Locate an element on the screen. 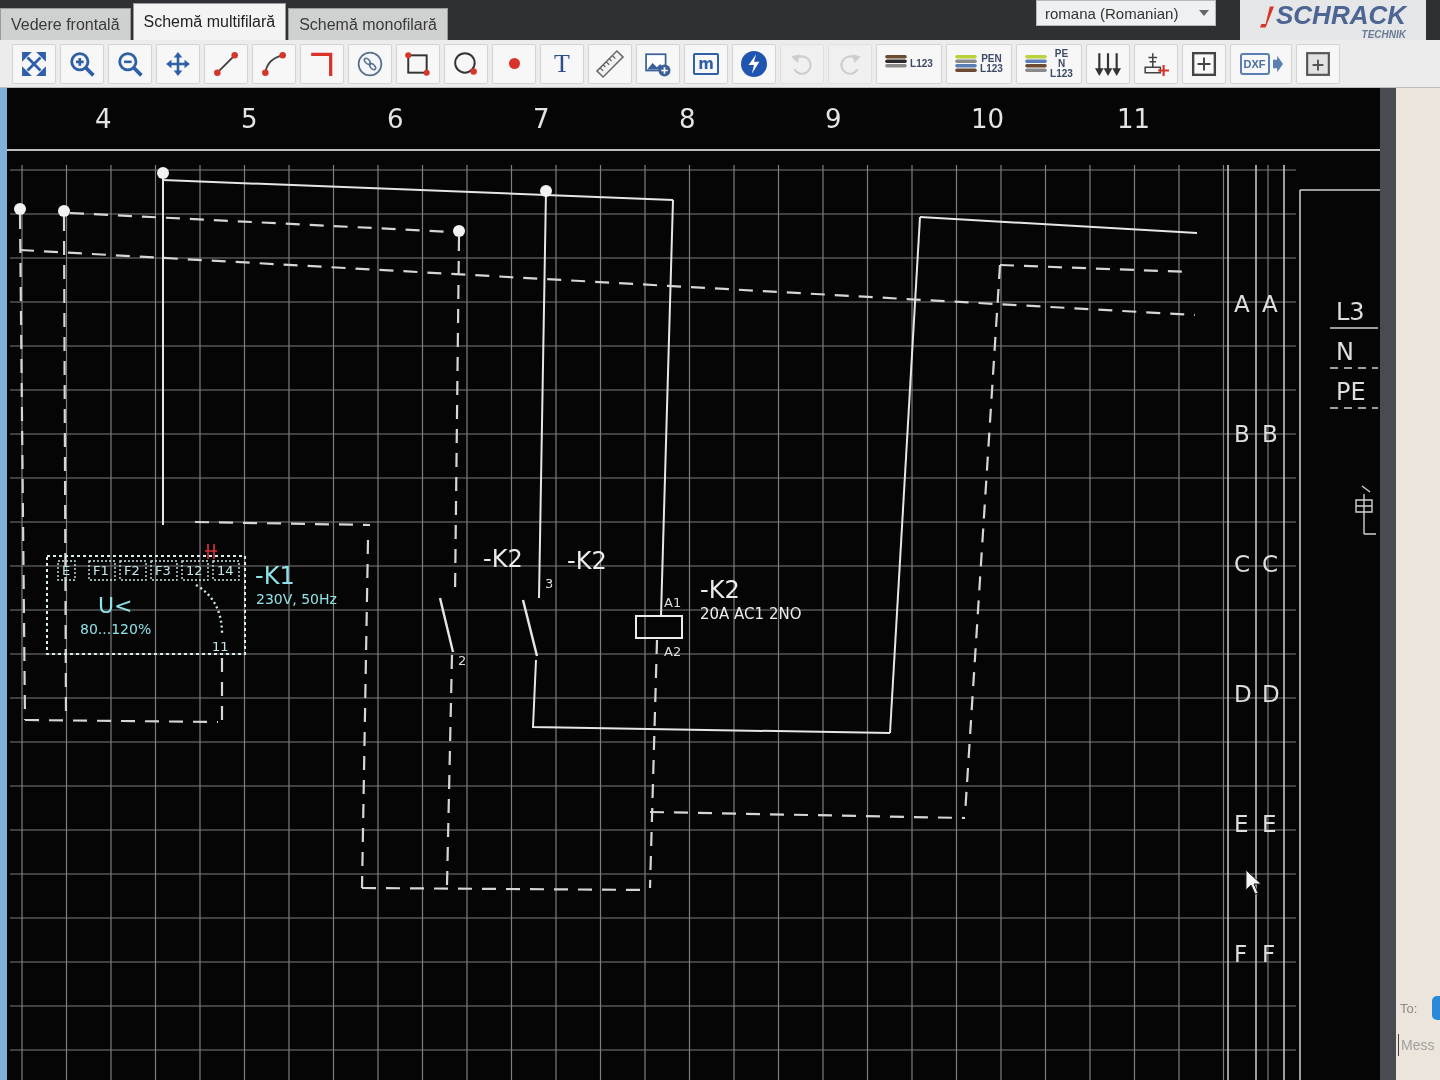  snap-marker-icon is located at coordinates (211, 551).